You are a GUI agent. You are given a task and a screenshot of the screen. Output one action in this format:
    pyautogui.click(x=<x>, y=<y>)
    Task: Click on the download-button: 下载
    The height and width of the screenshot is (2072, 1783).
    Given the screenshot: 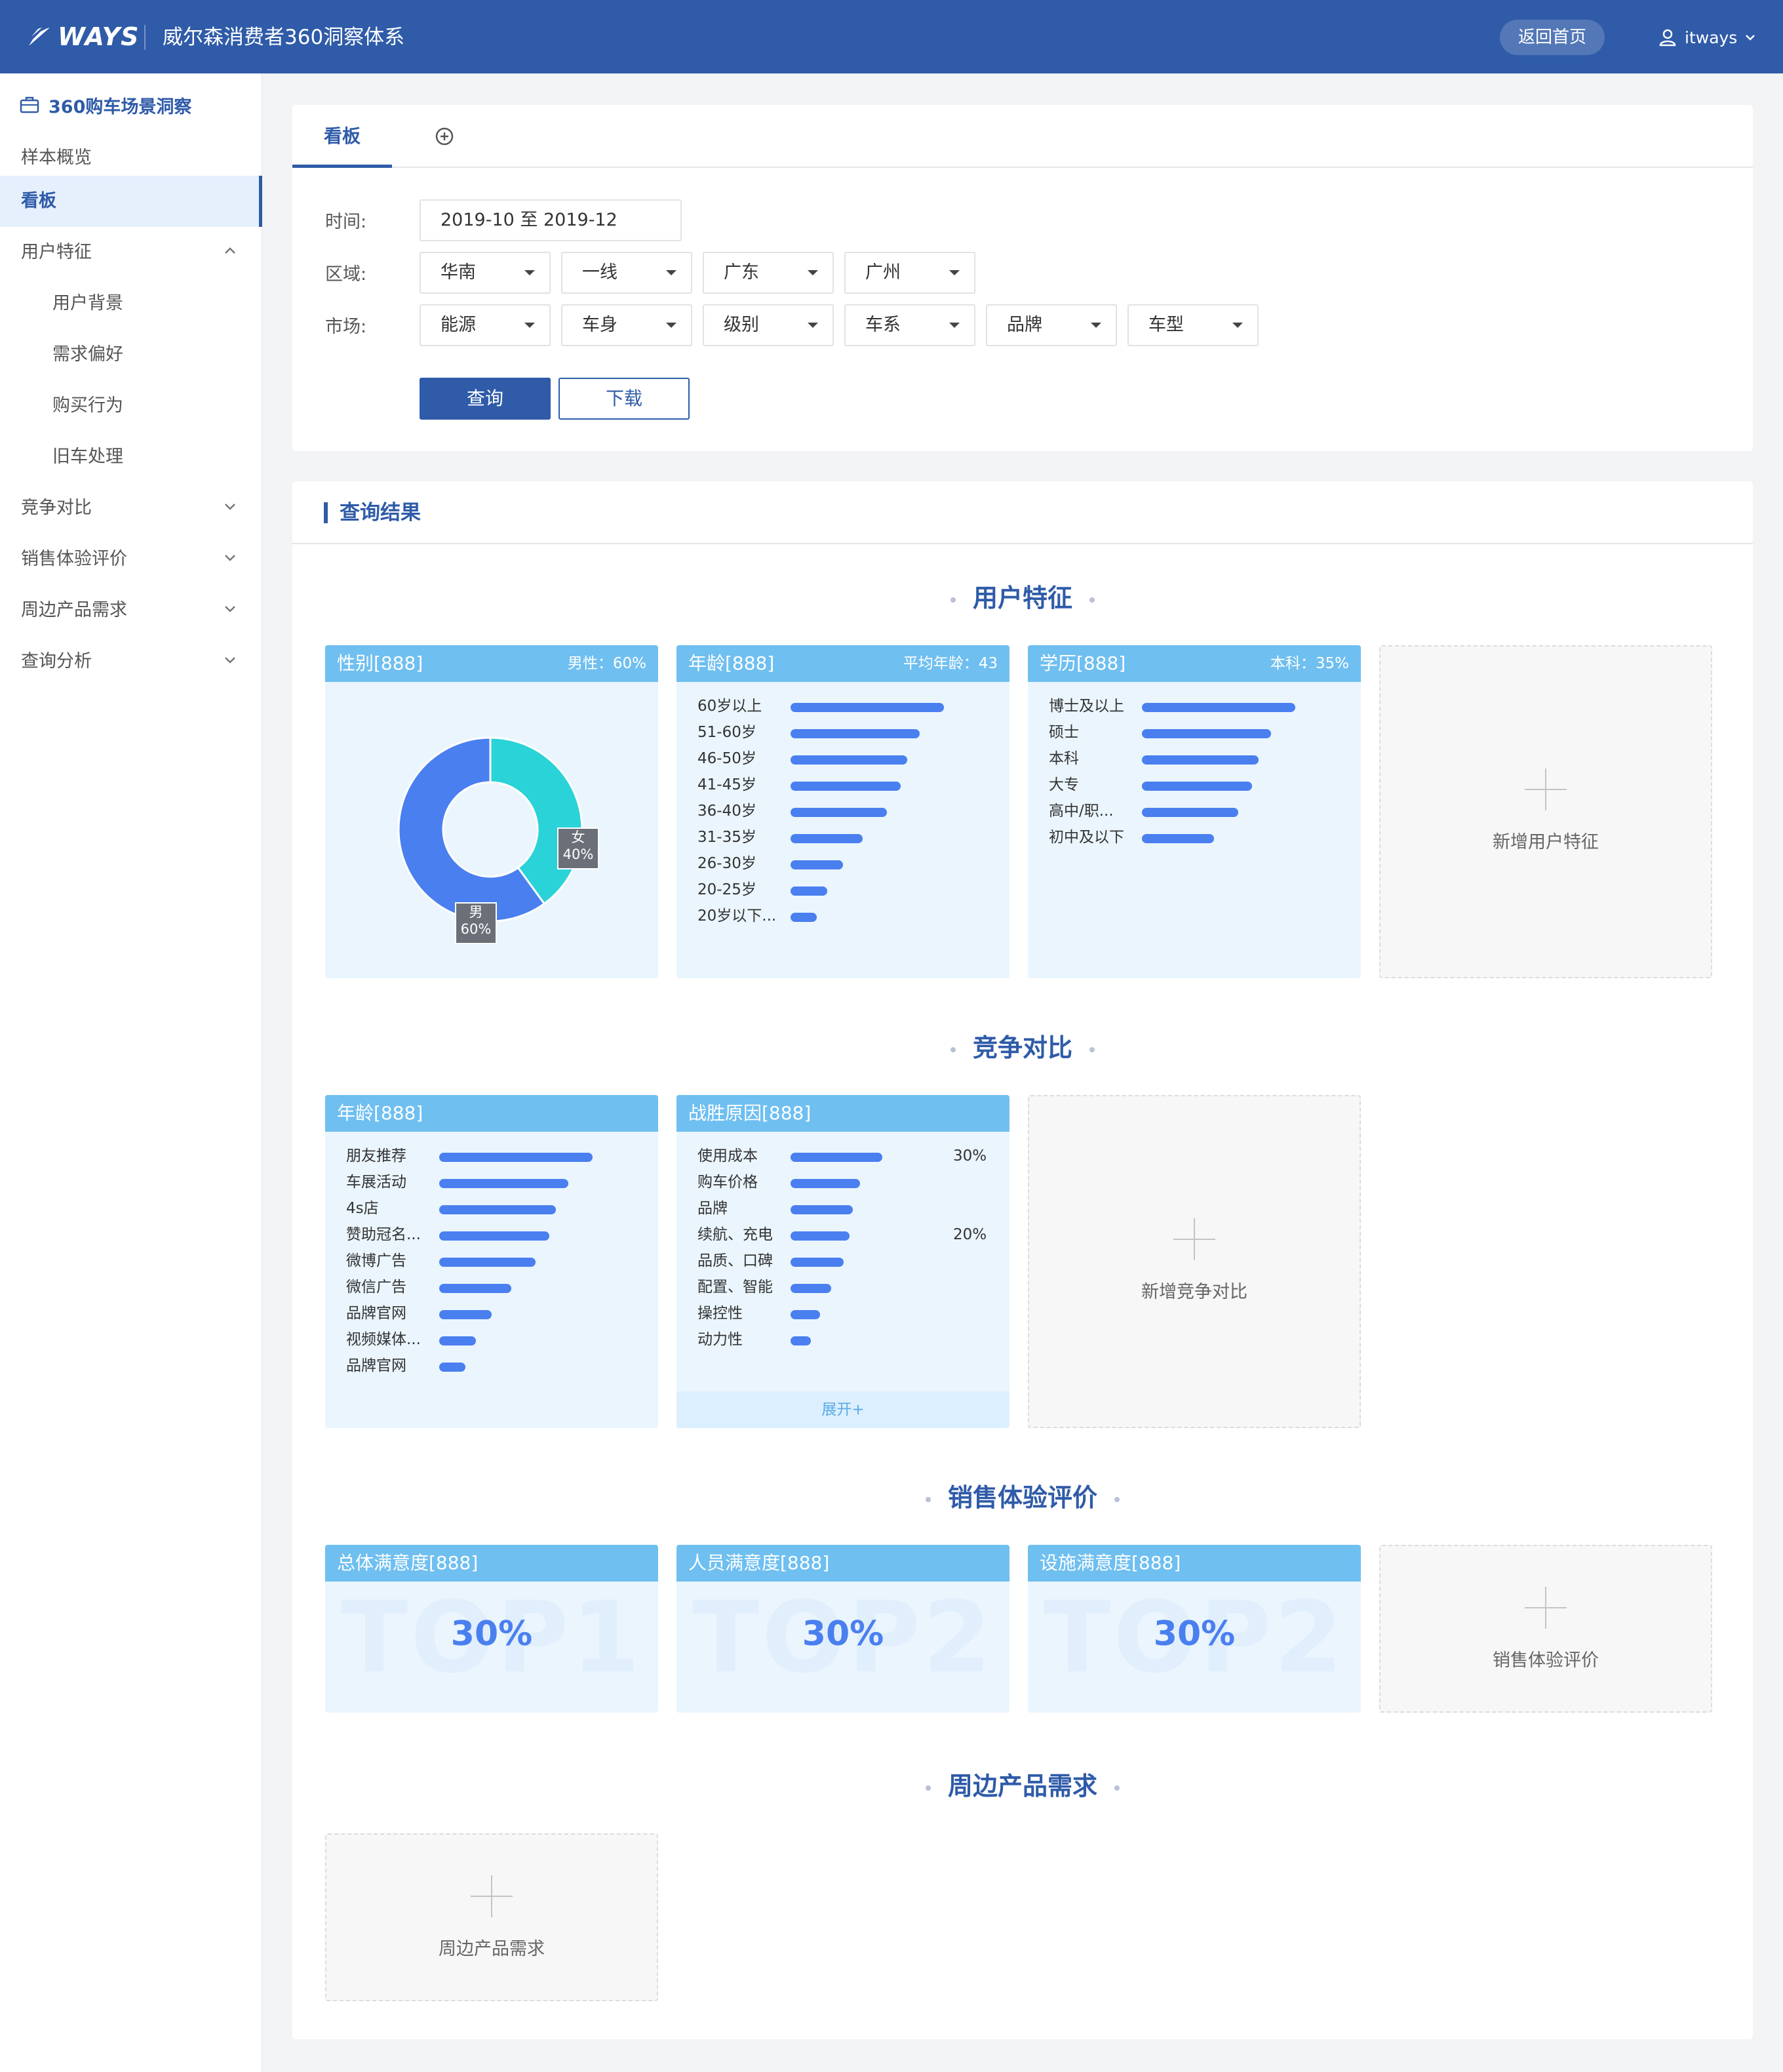 What is the action you would take?
    pyautogui.click(x=624, y=399)
    